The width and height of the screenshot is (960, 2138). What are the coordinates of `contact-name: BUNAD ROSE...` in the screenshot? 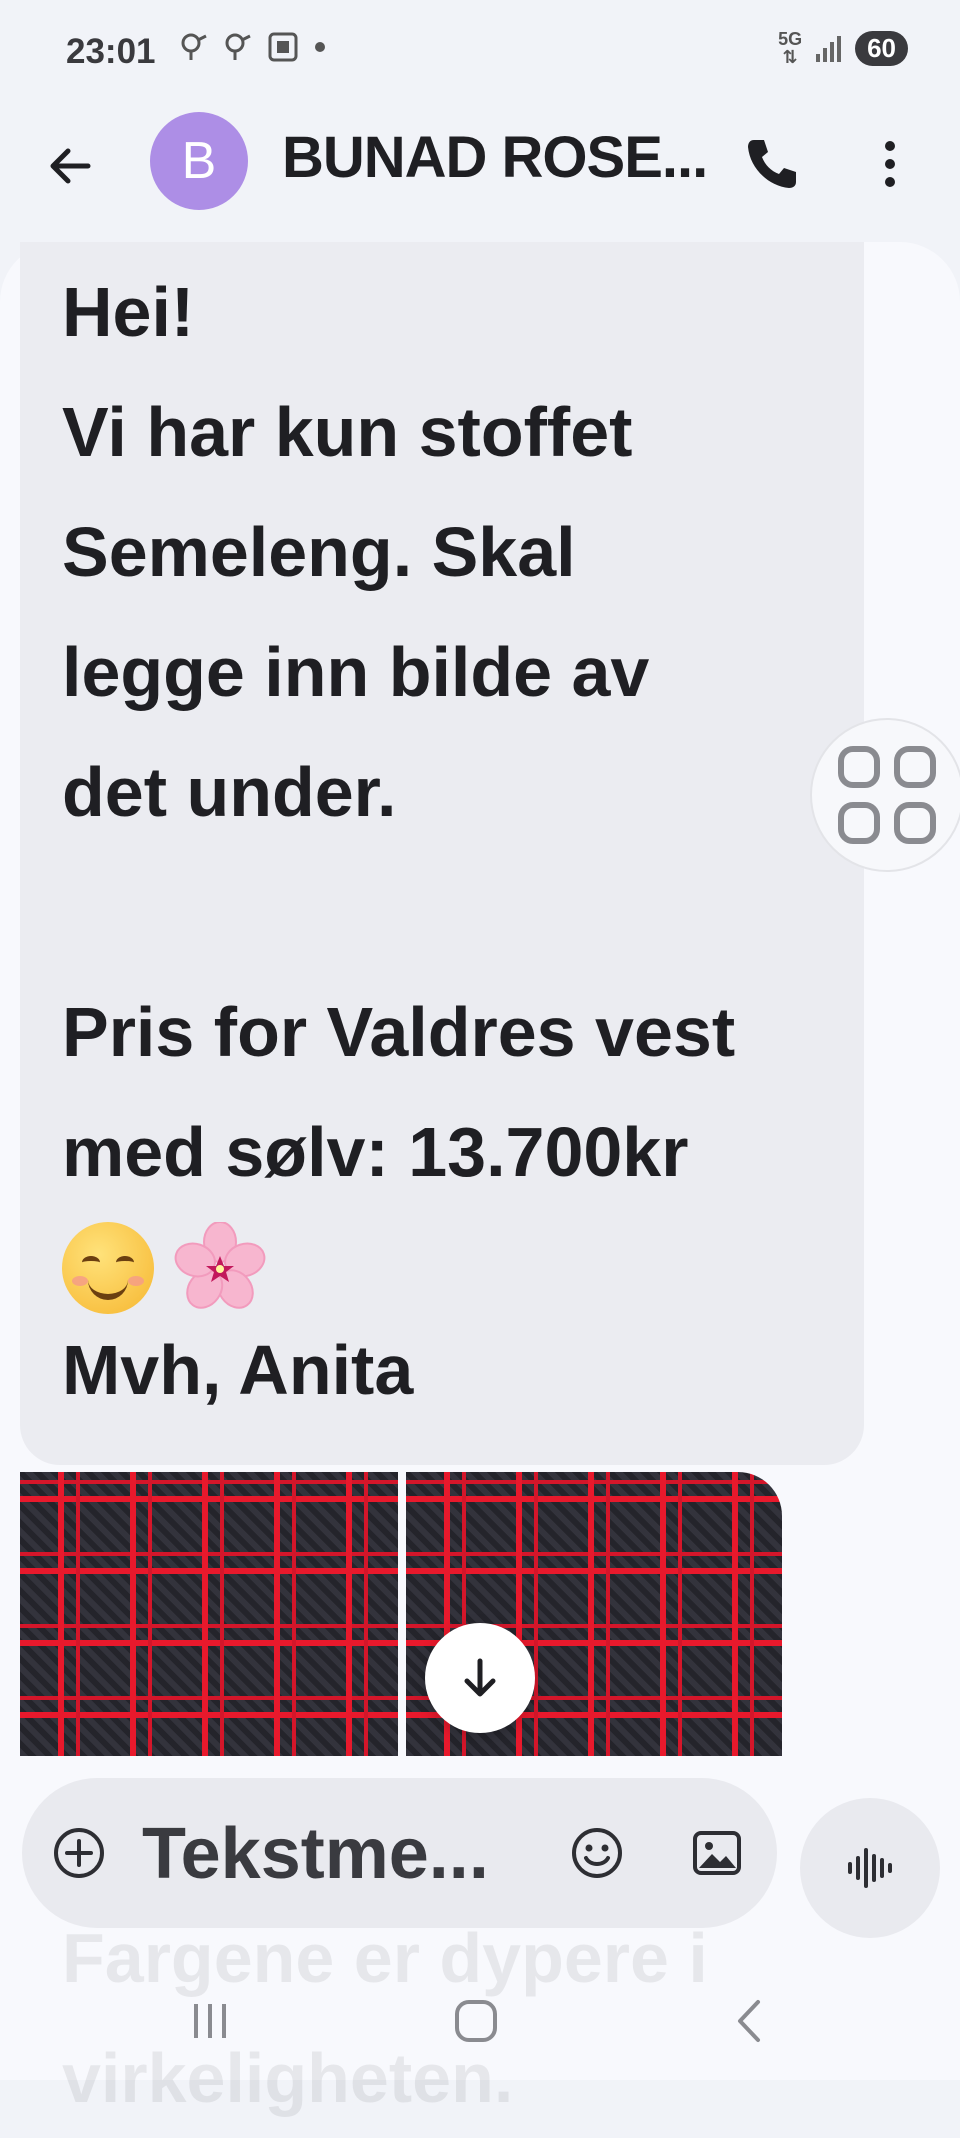 It's located at (495, 157).